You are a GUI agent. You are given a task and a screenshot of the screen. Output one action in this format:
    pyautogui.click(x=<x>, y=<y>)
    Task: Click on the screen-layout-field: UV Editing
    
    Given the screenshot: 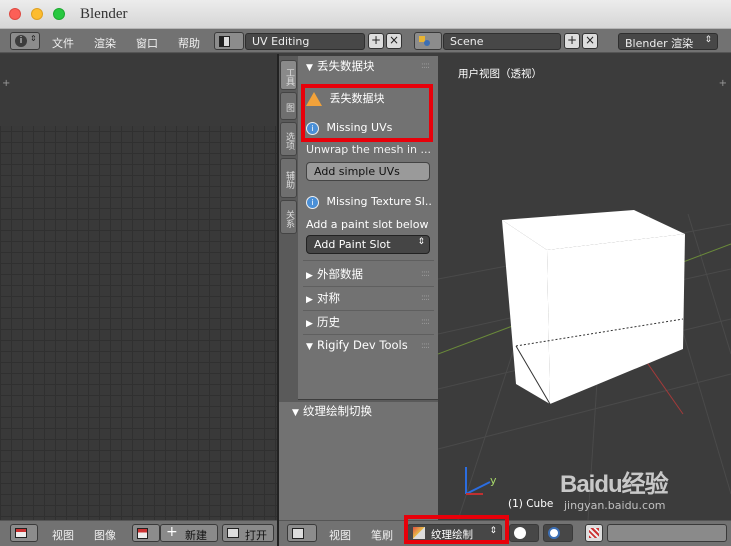 What is the action you would take?
    pyautogui.click(x=305, y=41)
    